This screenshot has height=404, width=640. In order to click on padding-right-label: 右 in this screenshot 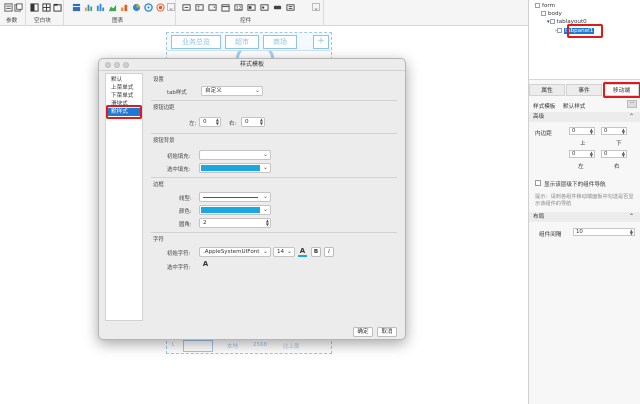, I will do `click(617, 167)`.